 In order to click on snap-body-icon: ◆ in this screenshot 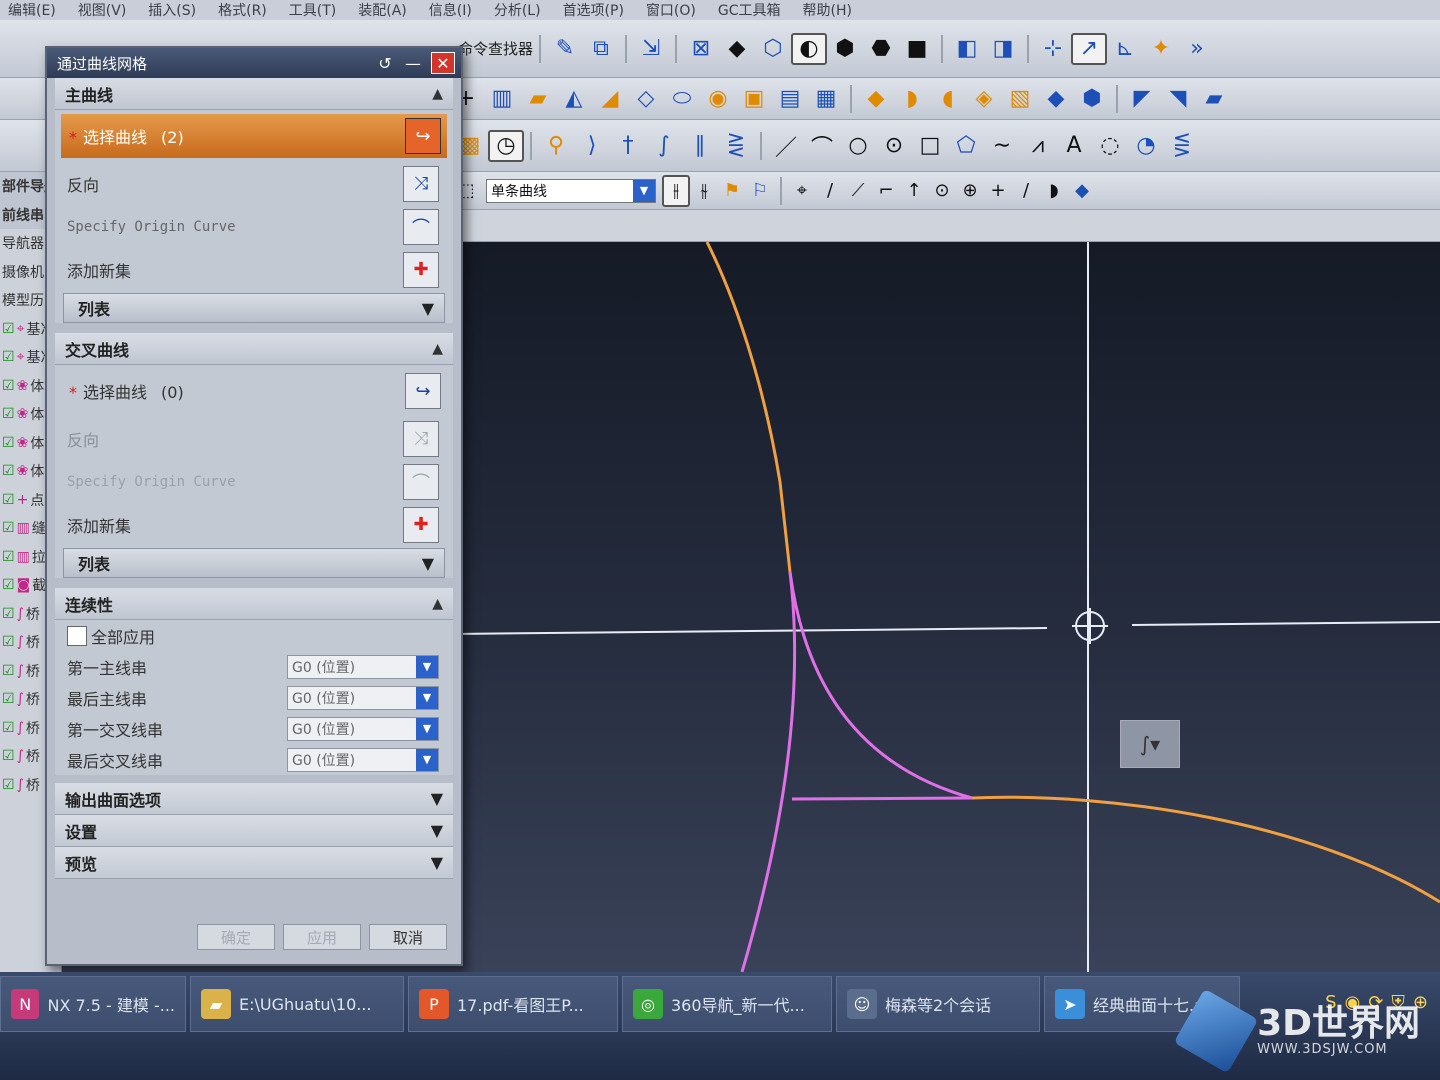, I will do `click(1082, 191)`.